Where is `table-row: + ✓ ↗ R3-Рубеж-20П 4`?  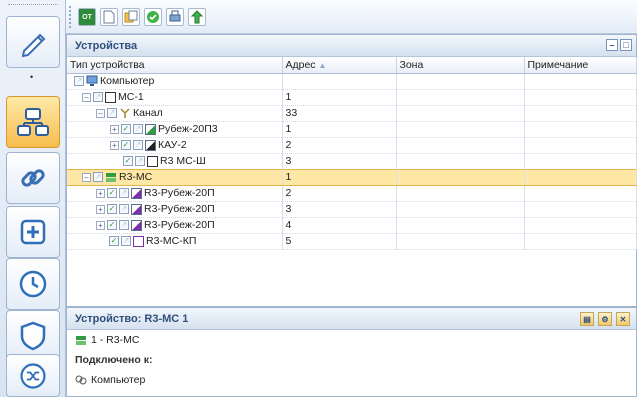
table-row: + ✓ ↗ R3-Рубеж-20П 4 is located at coordinates (352, 225).